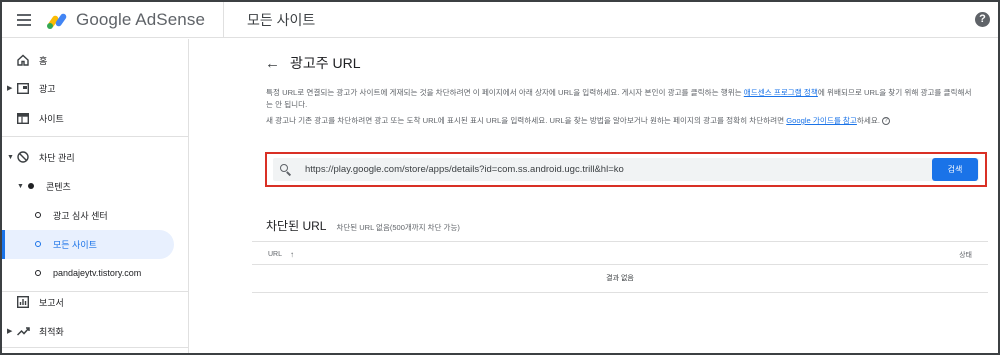 This screenshot has height=355, width=1000. I want to click on optimization-icon, so click(23, 331).